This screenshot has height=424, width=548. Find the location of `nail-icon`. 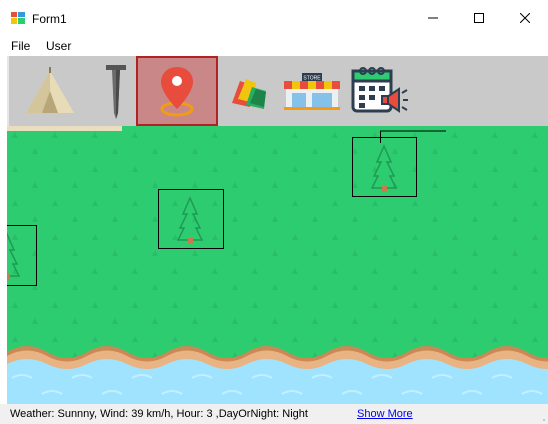

nail-icon is located at coordinates (116, 92).